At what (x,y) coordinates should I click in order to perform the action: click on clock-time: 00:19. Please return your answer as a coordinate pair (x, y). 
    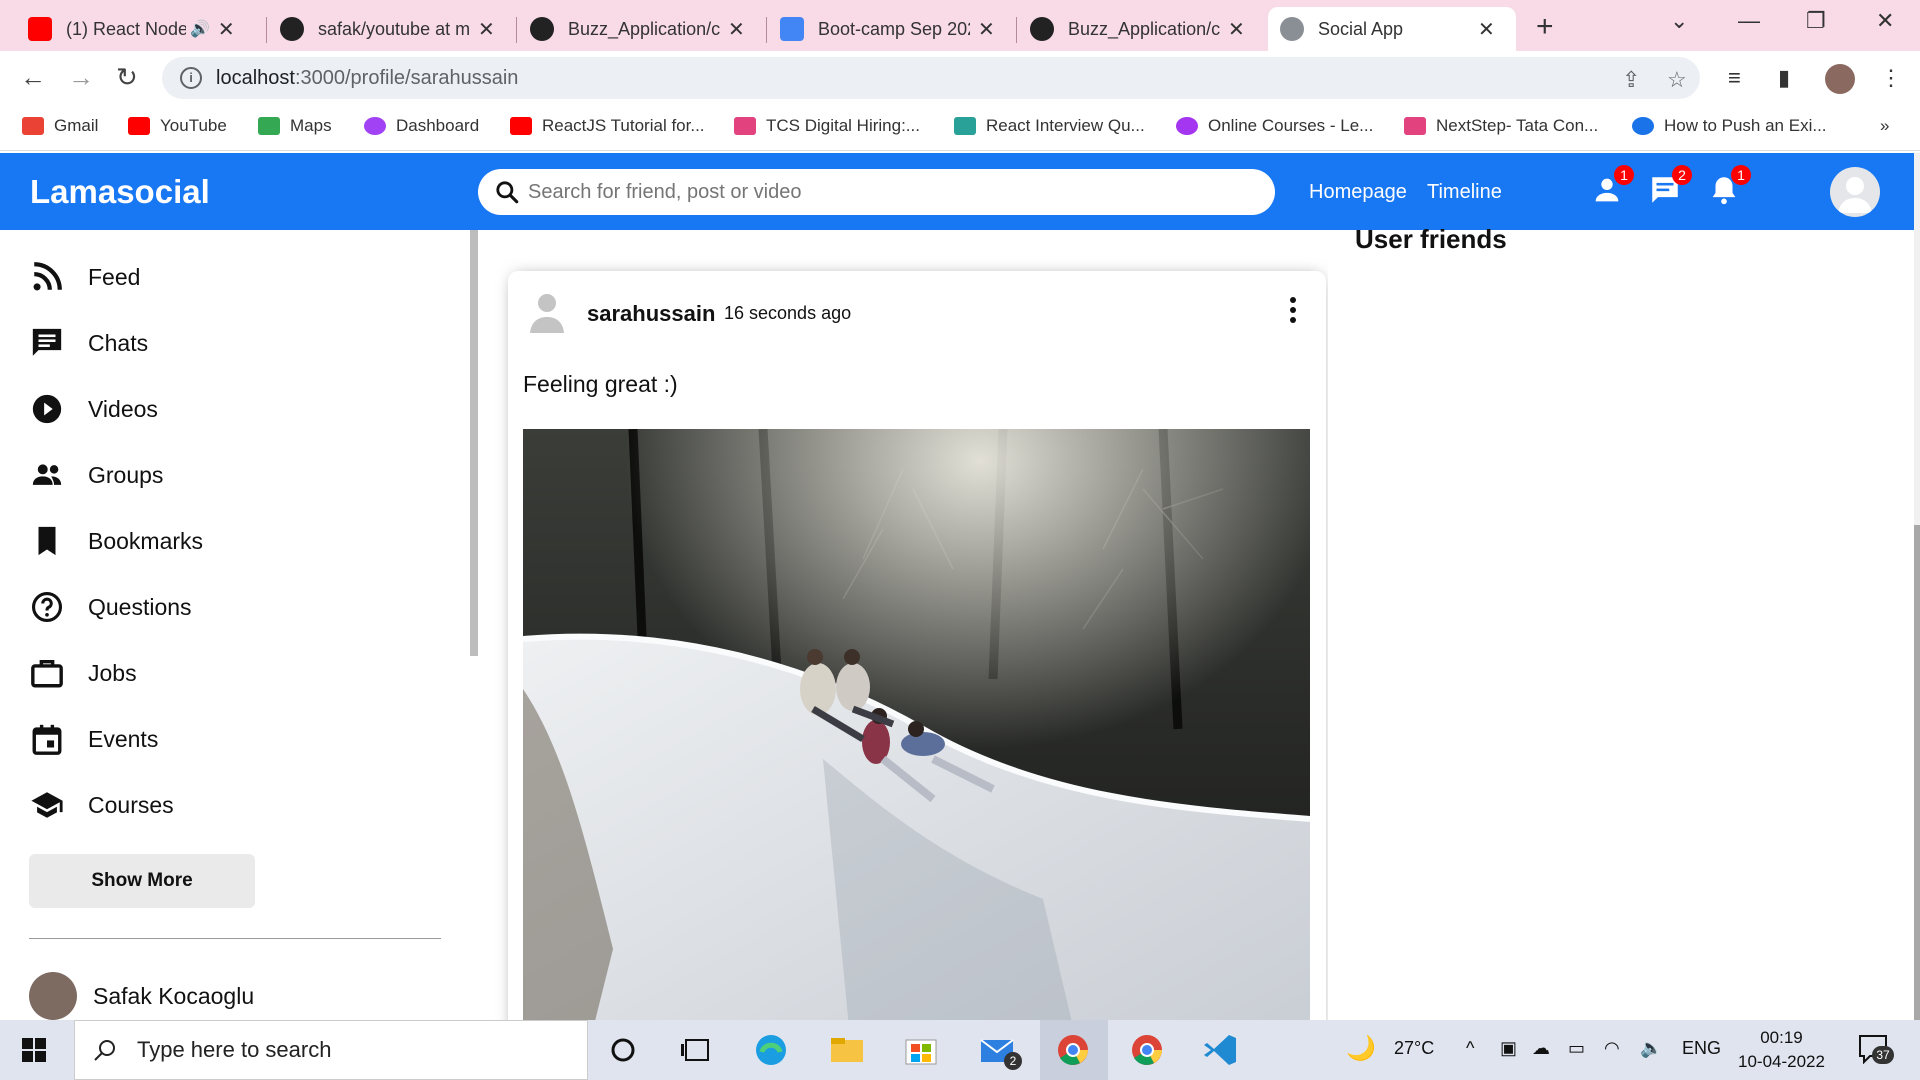
    Looking at the image, I should click on (1781, 1037).